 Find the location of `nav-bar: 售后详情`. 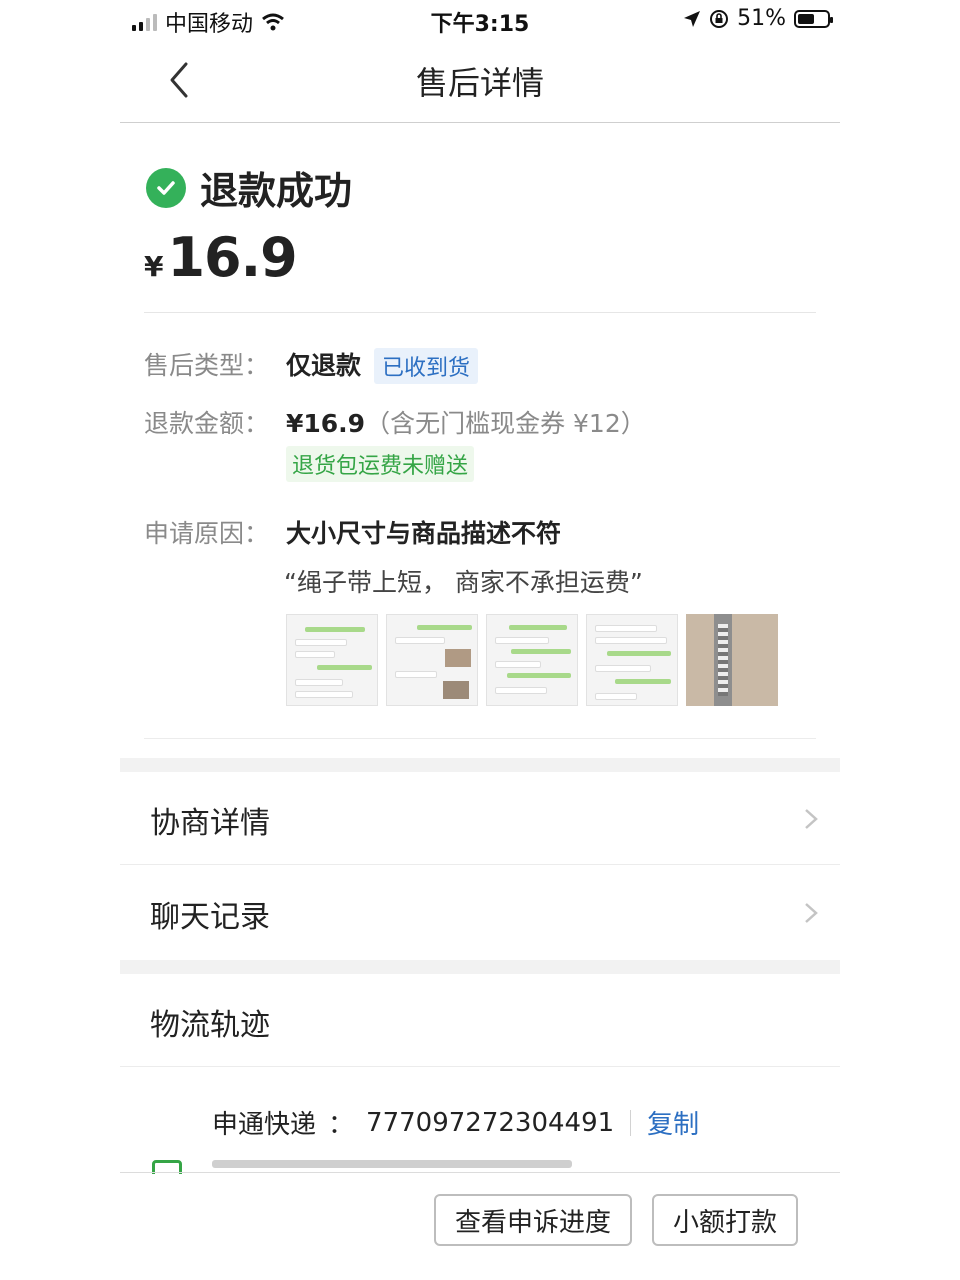

nav-bar: 售后详情 is located at coordinates (480, 81).